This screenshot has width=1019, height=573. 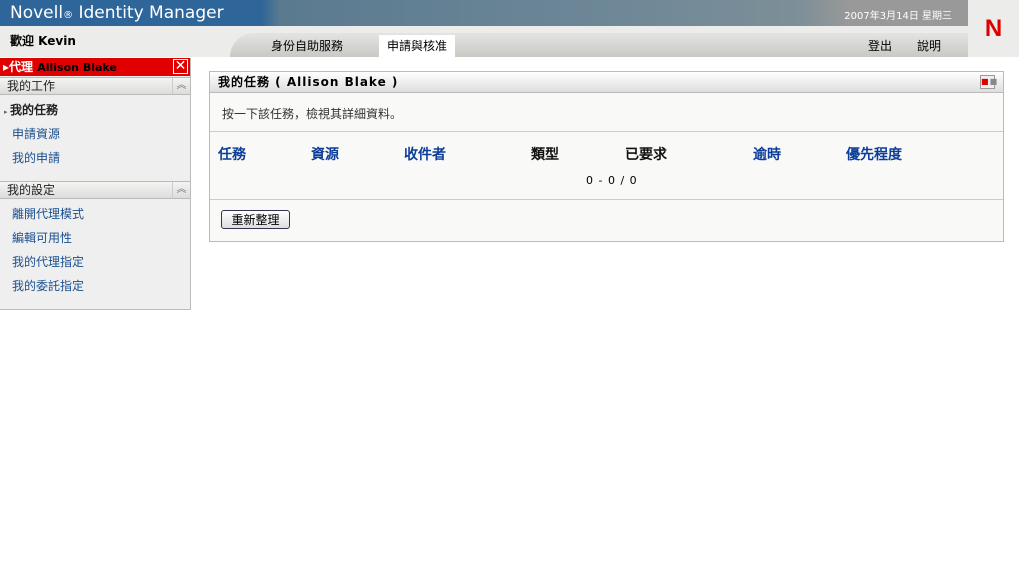 I want to click on proxy-bar: ▸代理 Allison Blake ✕, so click(x=95, y=67).